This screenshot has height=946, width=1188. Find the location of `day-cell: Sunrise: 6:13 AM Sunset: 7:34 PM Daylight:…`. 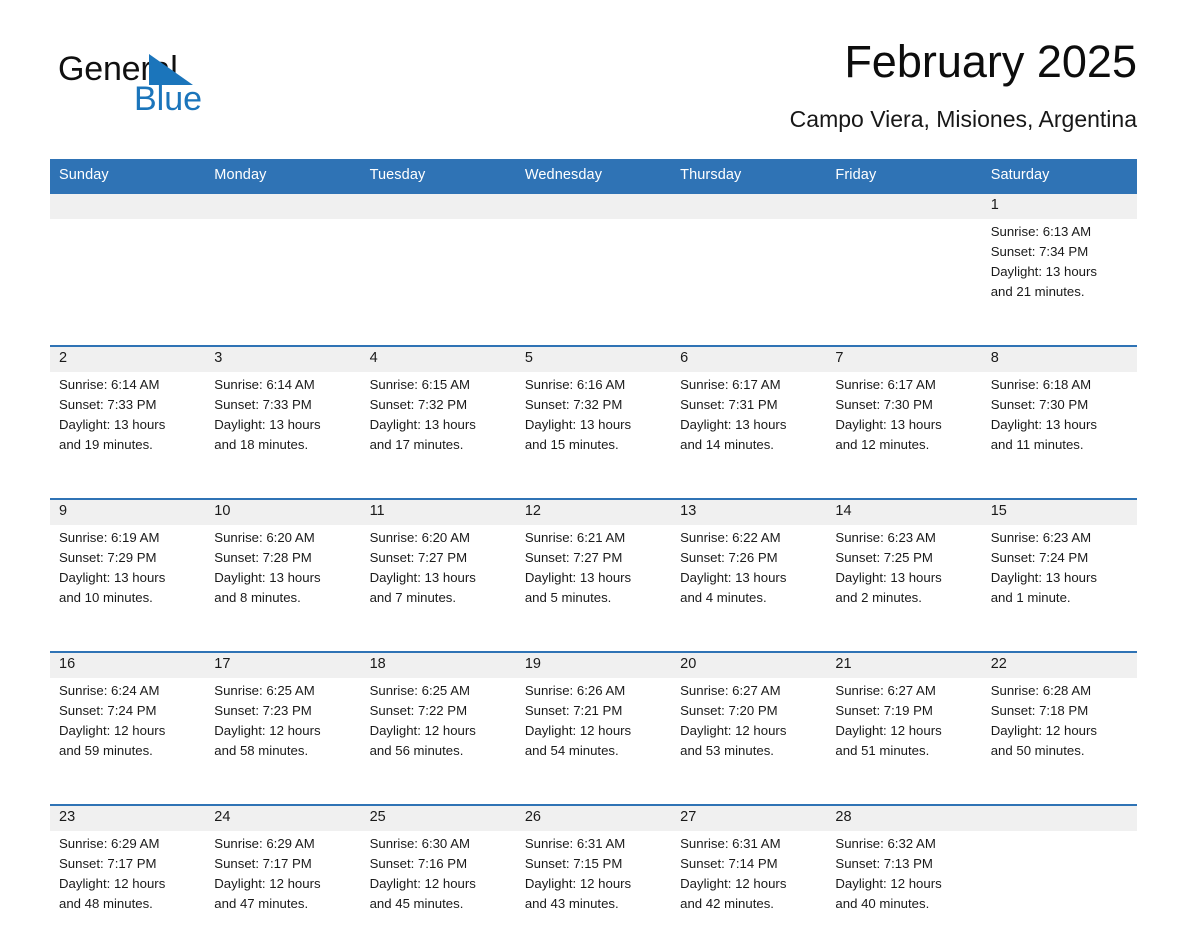

day-cell: Sunrise: 6:13 AM Sunset: 7:34 PM Daylight:… is located at coordinates (1059, 276).